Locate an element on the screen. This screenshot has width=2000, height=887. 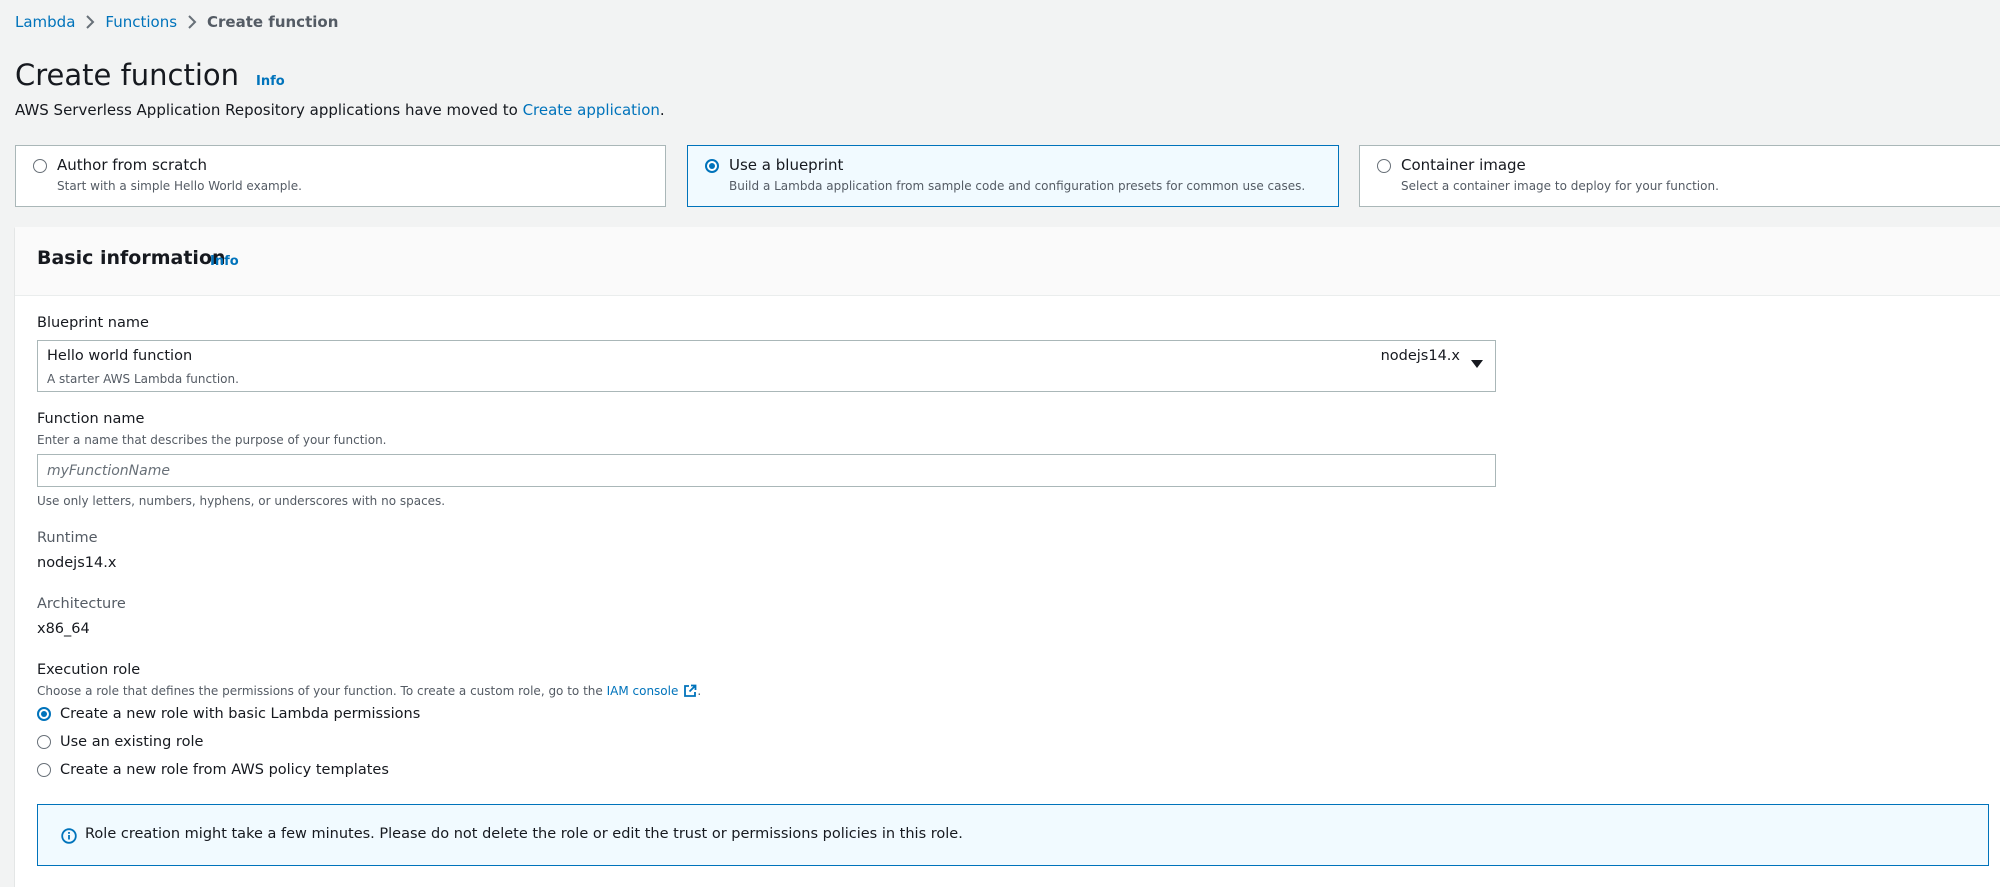
architecture-label: Architecture is located at coordinates (81, 604).